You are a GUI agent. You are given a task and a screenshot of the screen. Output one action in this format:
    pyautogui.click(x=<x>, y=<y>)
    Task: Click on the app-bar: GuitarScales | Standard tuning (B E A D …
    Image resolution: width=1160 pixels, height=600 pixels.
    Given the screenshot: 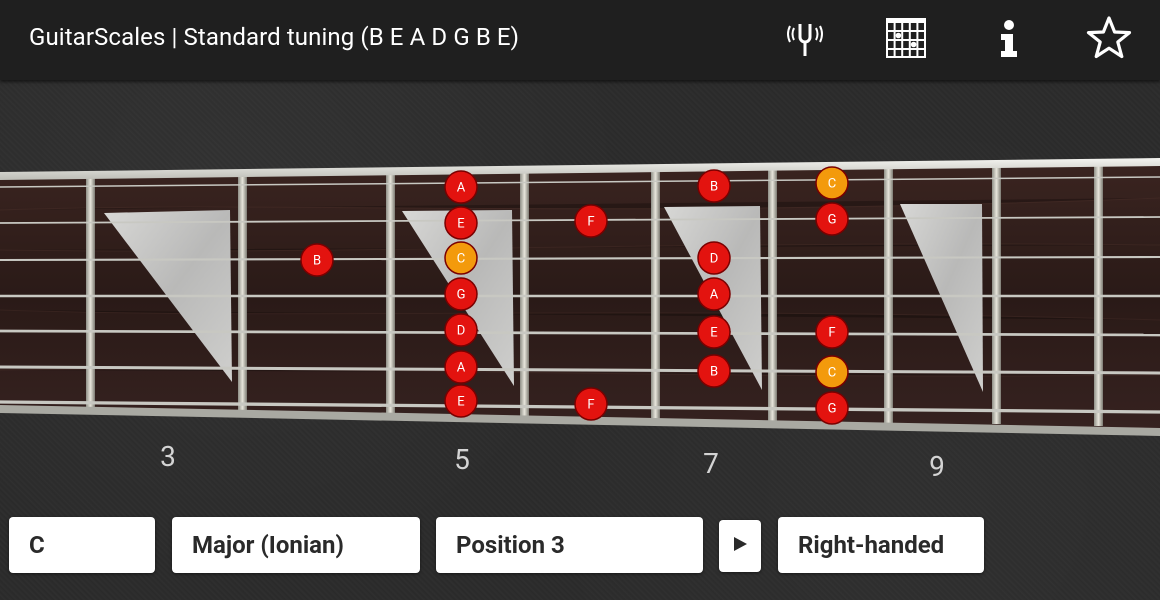 What is the action you would take?
    pyautogui.click(x=580, y=40)
    